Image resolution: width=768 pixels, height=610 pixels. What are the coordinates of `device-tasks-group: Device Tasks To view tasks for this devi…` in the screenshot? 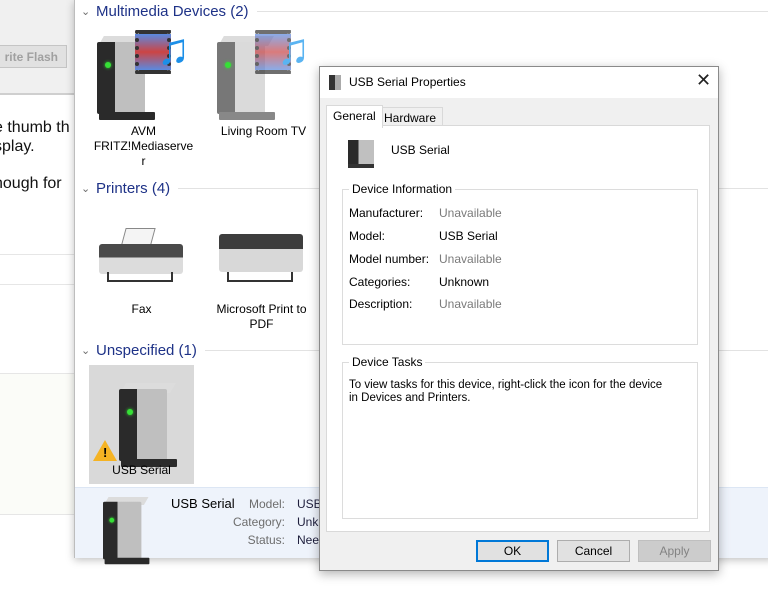 It's located at (520, 437).